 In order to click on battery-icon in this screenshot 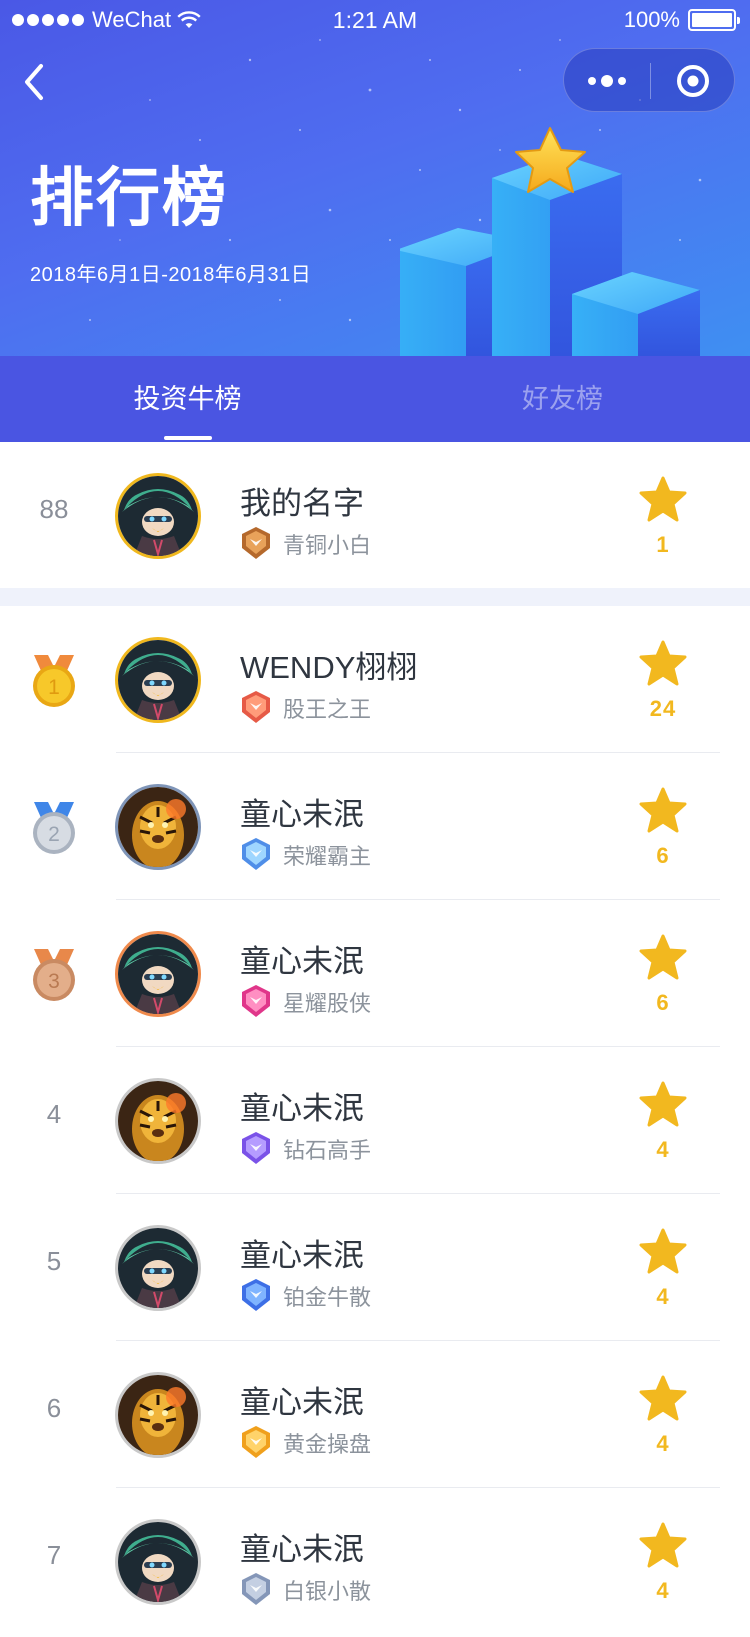, I will do `click(714, 20)`.